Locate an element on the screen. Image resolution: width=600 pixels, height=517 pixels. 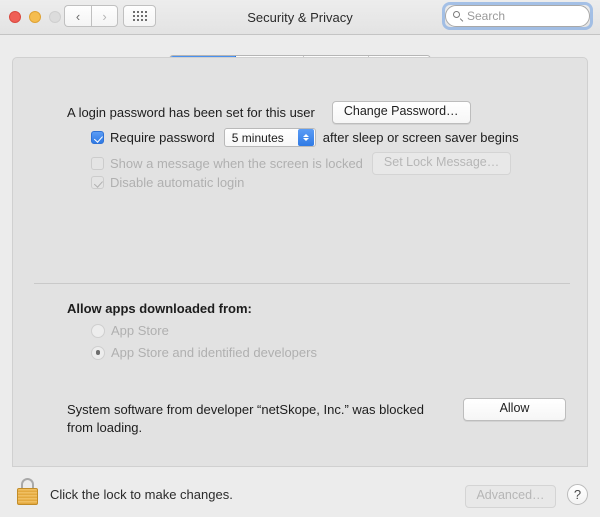
allow-apps-heading-label: Allow apps downloaded from: is located at coordinates (159, 308).